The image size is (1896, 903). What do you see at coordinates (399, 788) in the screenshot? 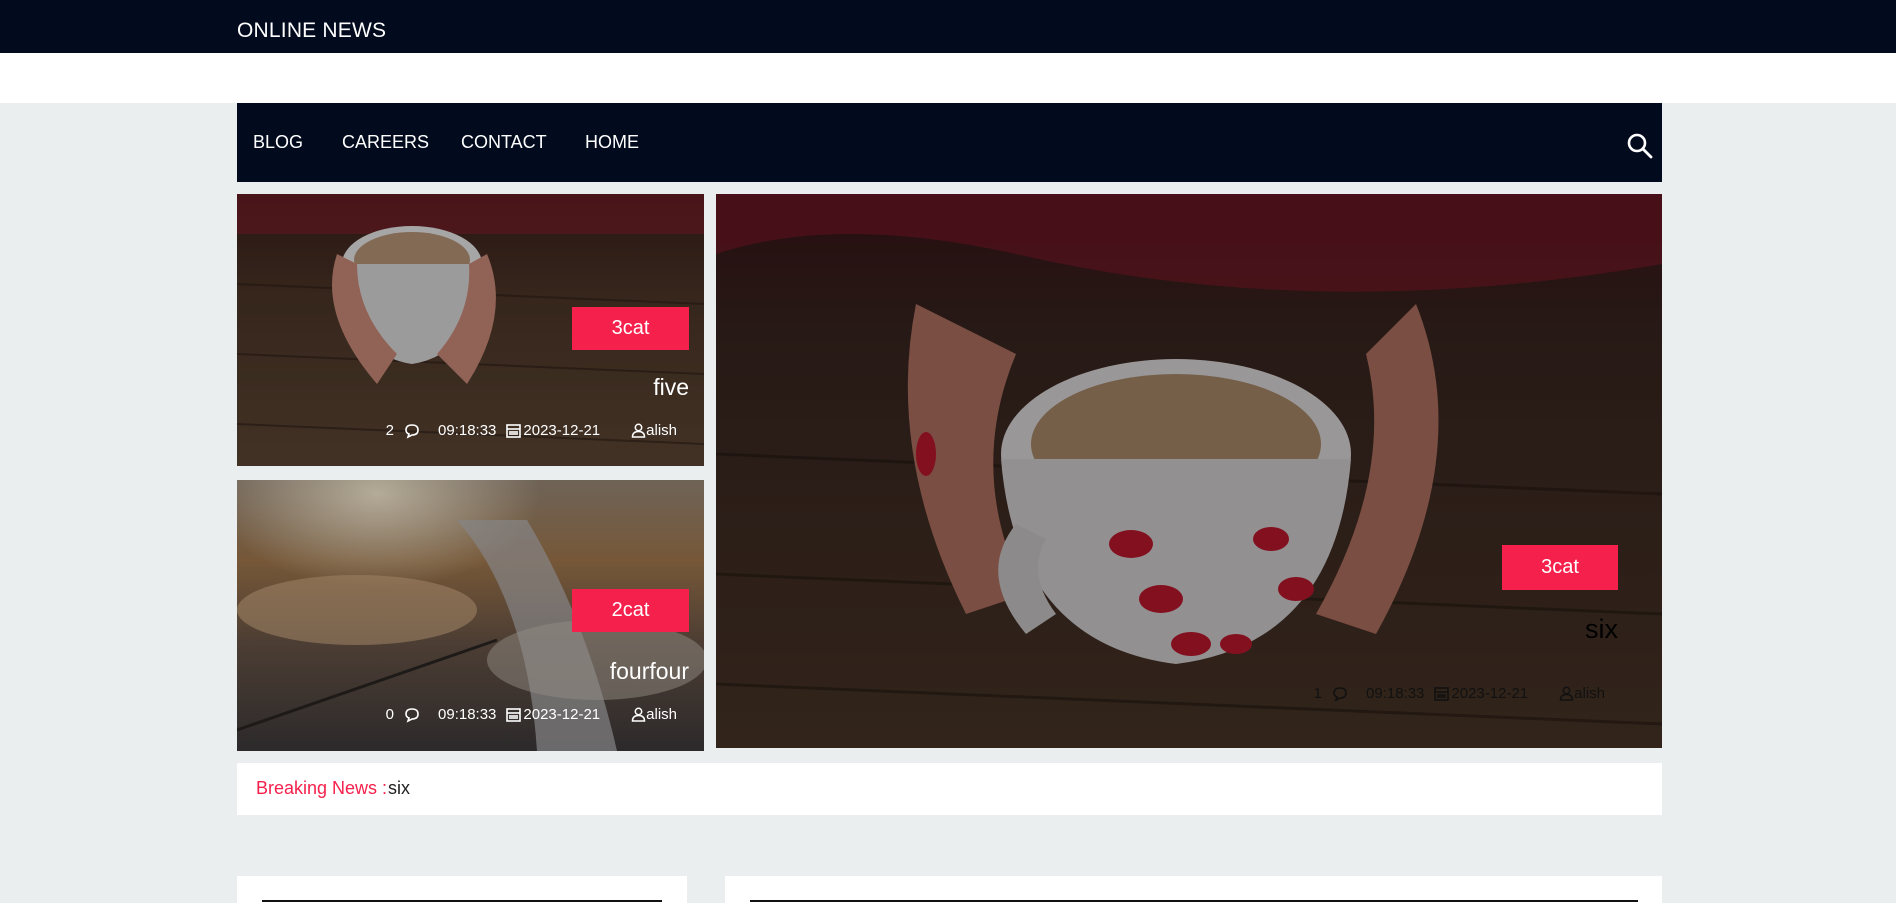
I see `breaking-news-text: six` at bounding box center [399, 788].